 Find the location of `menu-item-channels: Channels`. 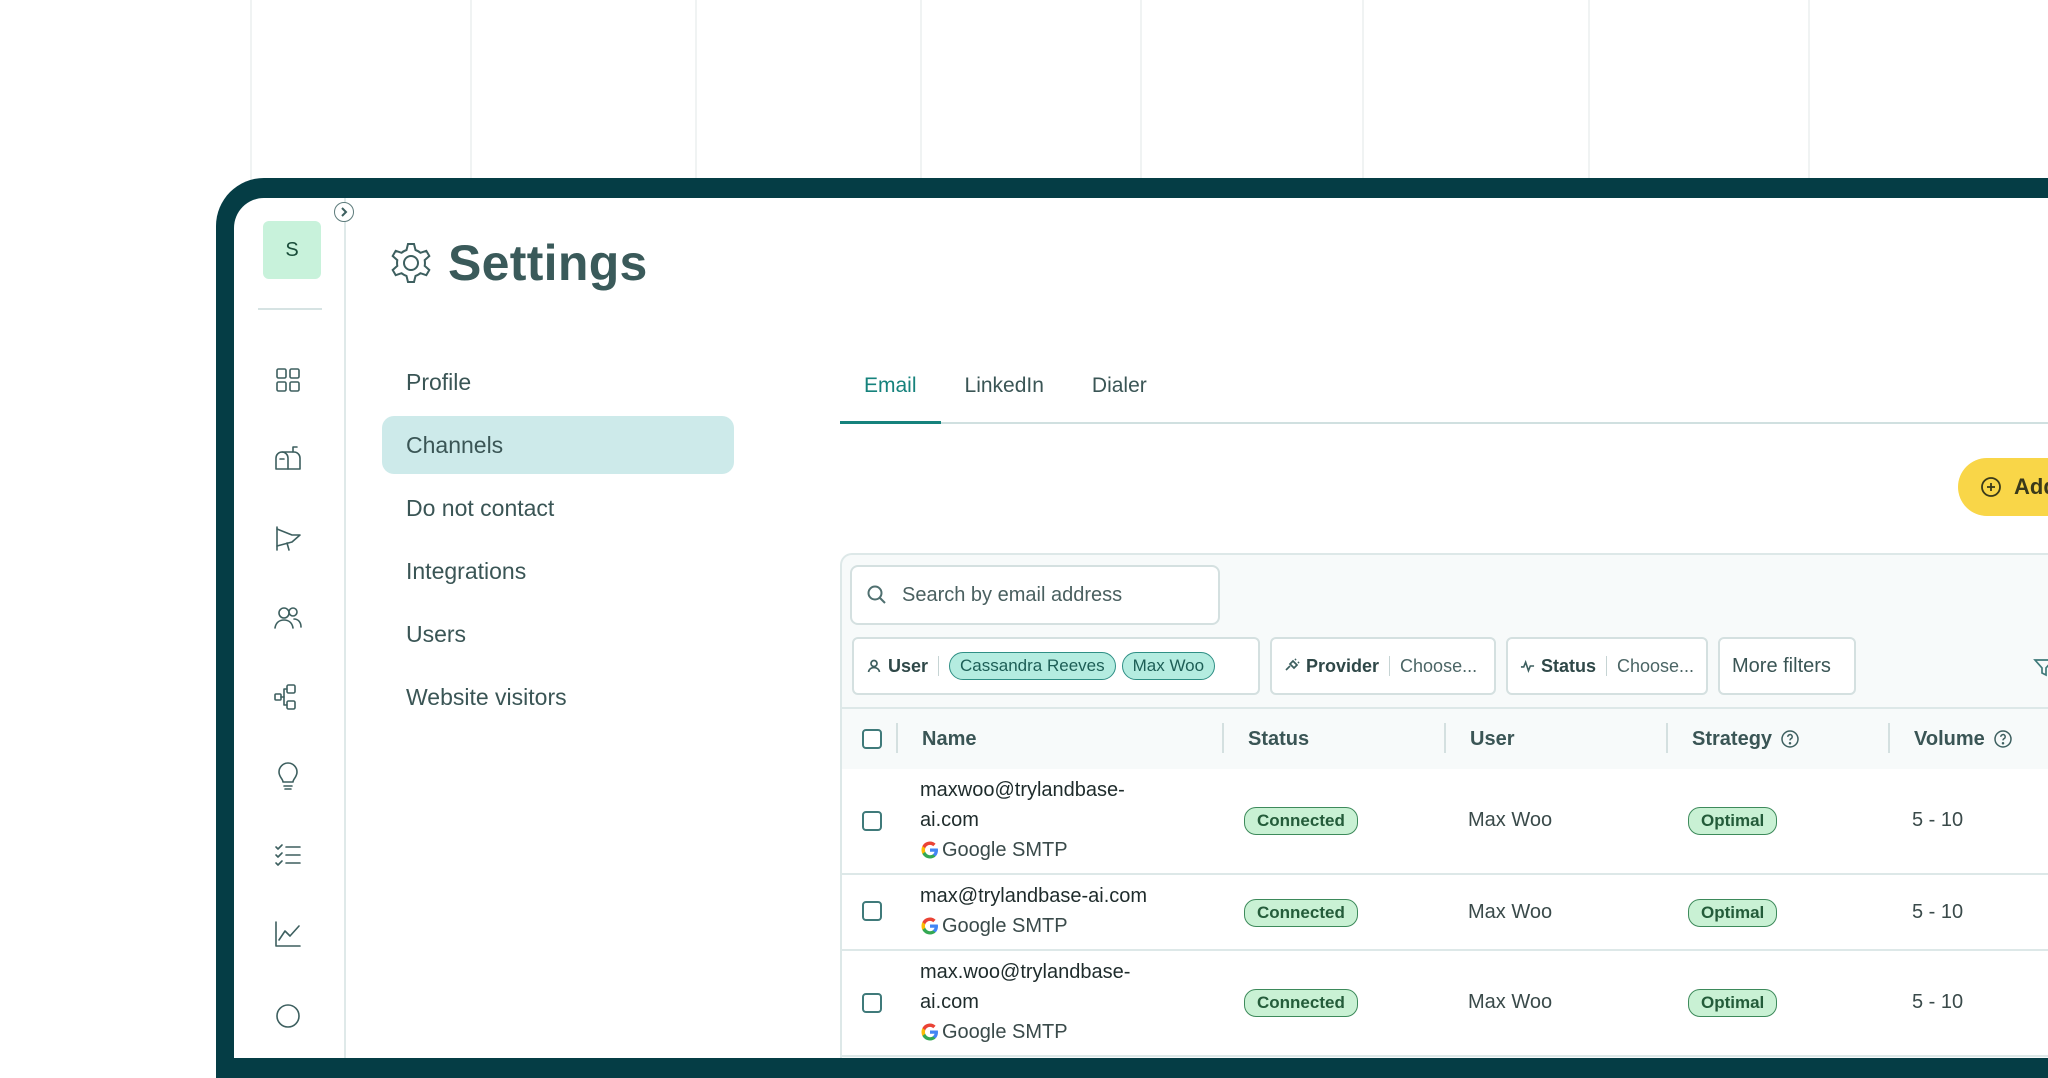

menu-item-channels: Channels is located at coordinates (558, 445).